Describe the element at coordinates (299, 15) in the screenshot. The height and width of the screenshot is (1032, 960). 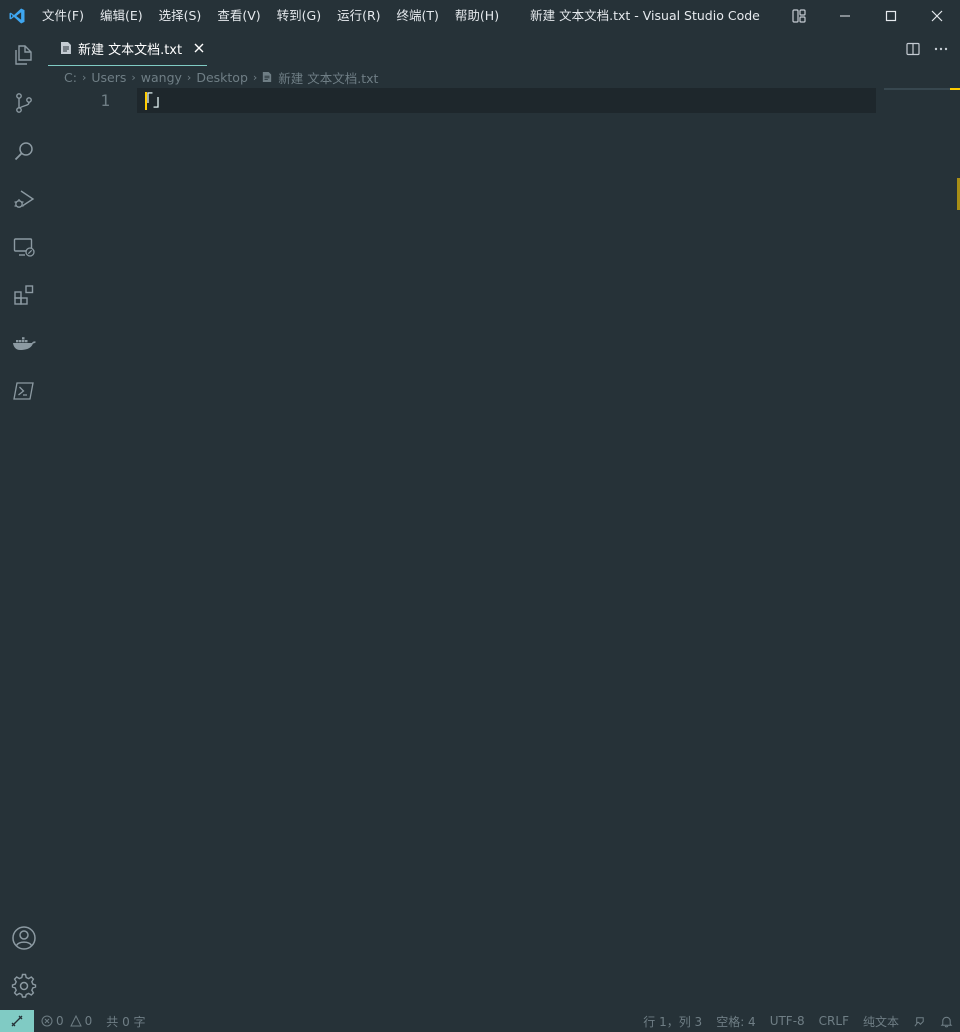
I see `menu-go: 转到(G)` at that location.